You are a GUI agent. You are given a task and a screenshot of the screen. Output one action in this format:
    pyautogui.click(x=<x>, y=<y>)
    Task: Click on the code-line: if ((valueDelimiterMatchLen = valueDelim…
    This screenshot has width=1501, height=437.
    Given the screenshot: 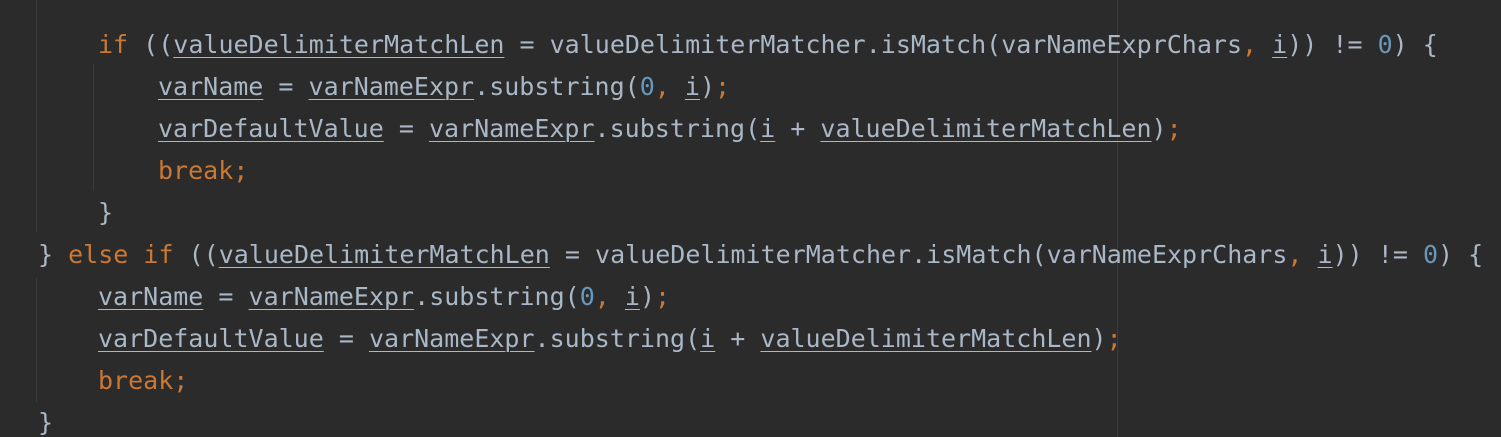 What is the action you would take?
    pyautogui.click(x=768, y=45)
    